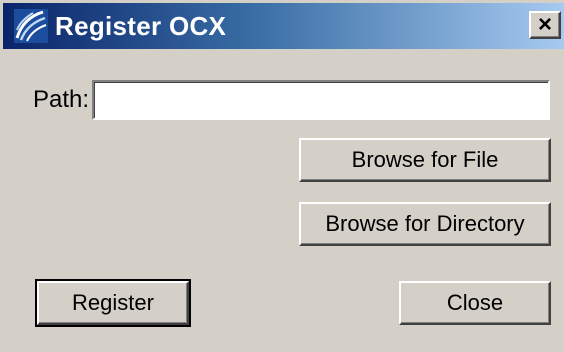 The width and height of the screenshot is (564, 352). I want to click on path-input, so click(321, 100).